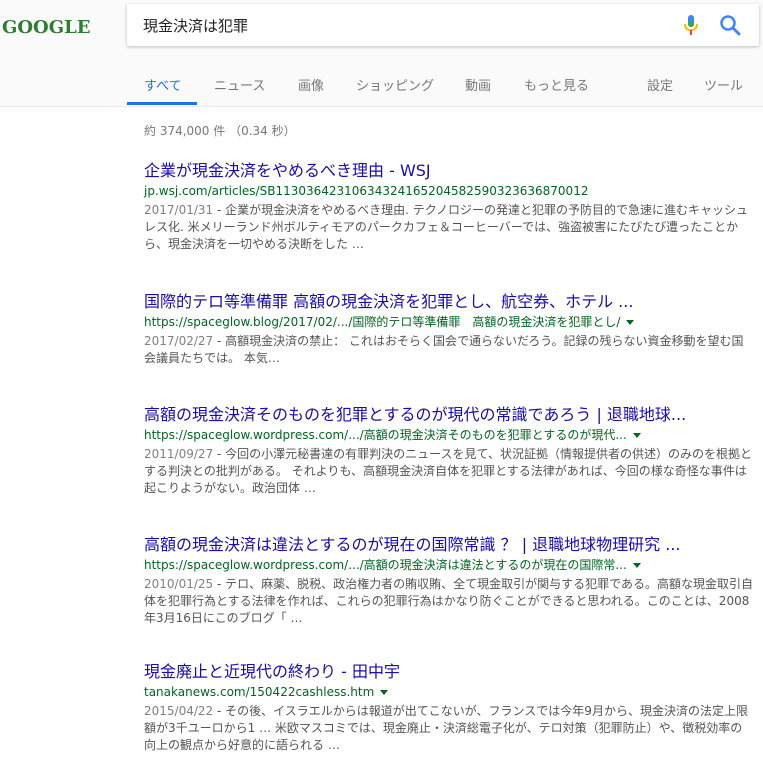 The image size is (763, 777). Describe the element at coordinates (220, 131) in the screenshot. I see `result-stats: 約 374,000 件 （0.34 秒）` at that location.